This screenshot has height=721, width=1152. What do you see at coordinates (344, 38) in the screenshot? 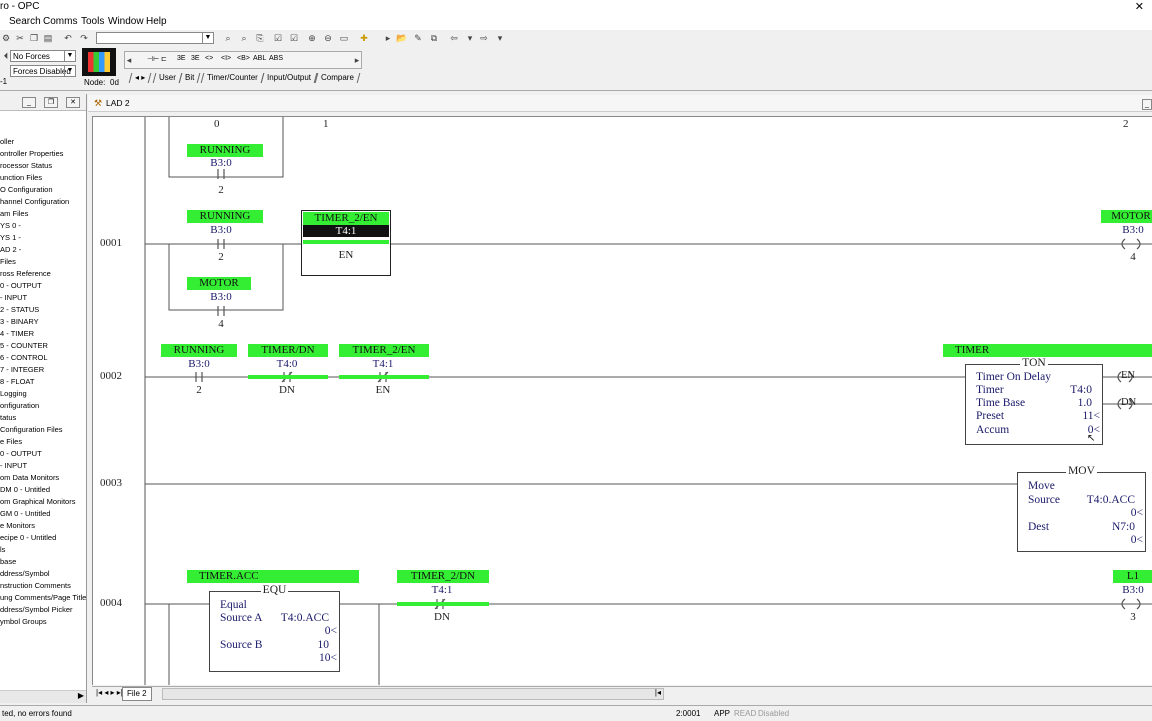
I see `window-icon: ▭` at bounding box center [344, 38].